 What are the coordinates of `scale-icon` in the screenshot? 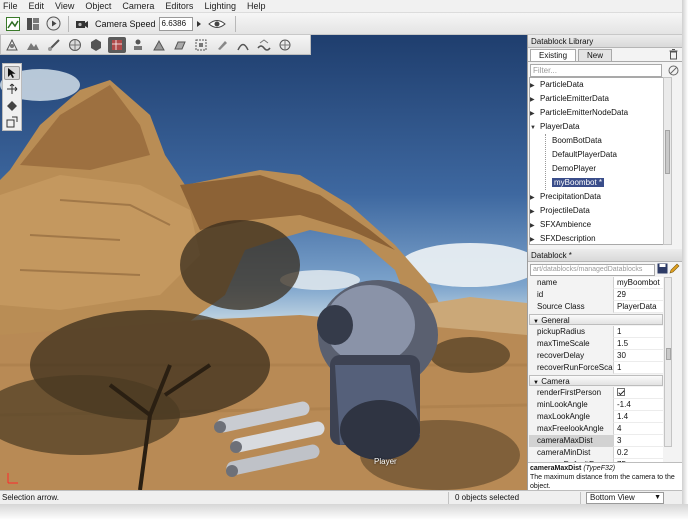 It's located at (12, 122).